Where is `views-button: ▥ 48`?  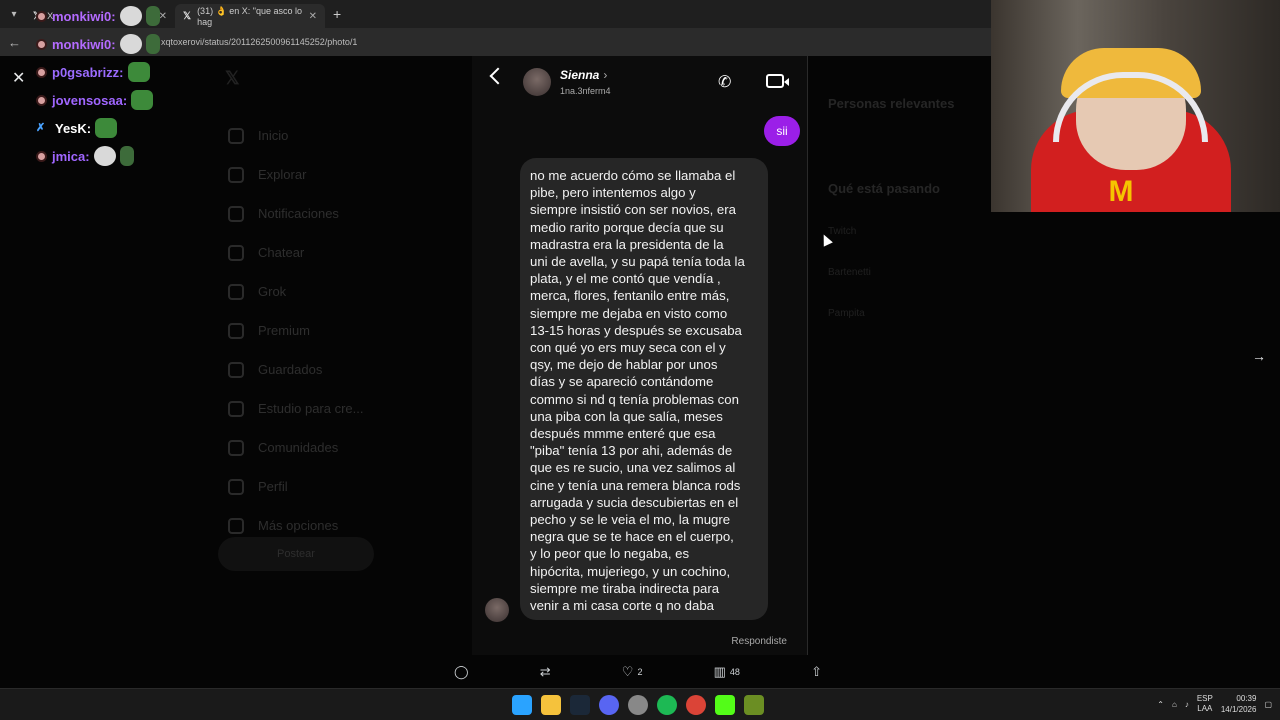
views-button: ▥ 48 is located at coordinates (727, 672).